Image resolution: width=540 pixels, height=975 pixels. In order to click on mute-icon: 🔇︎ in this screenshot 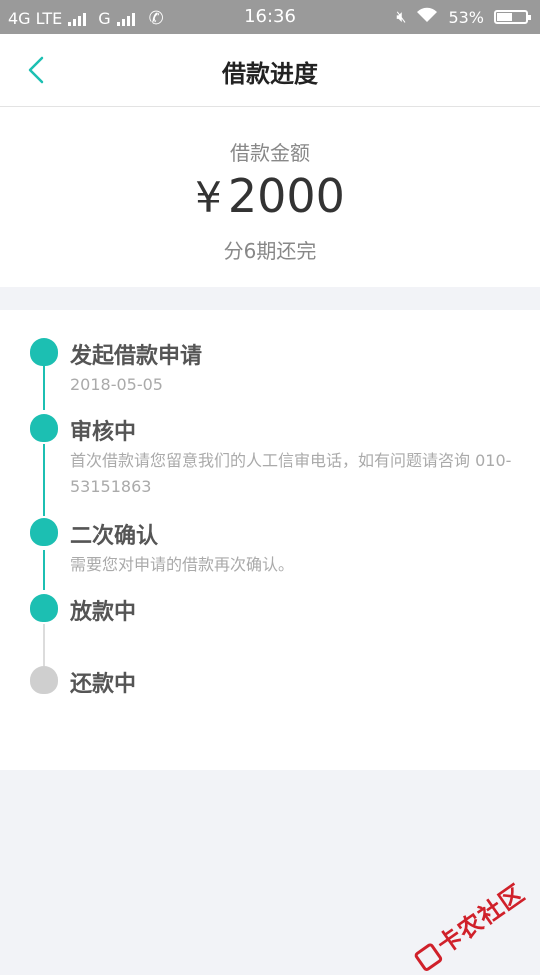, I will do `click(401, 16)`.